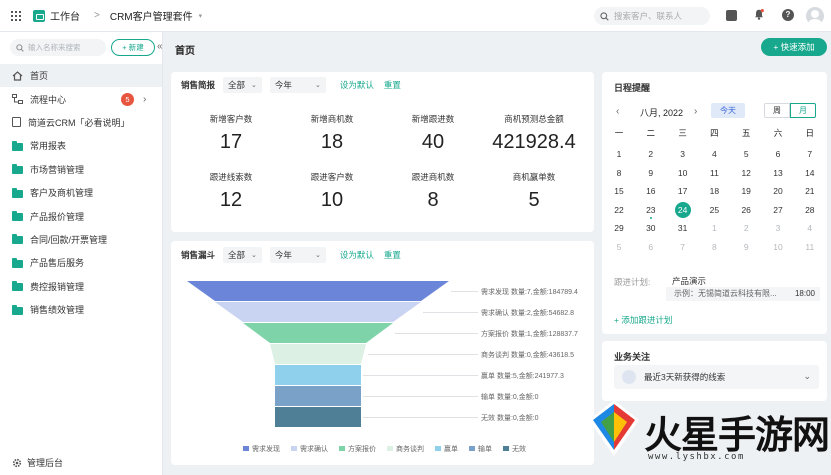 The image size is (831, 475). I want to click on calendar-day: 31, so click(683, 228).